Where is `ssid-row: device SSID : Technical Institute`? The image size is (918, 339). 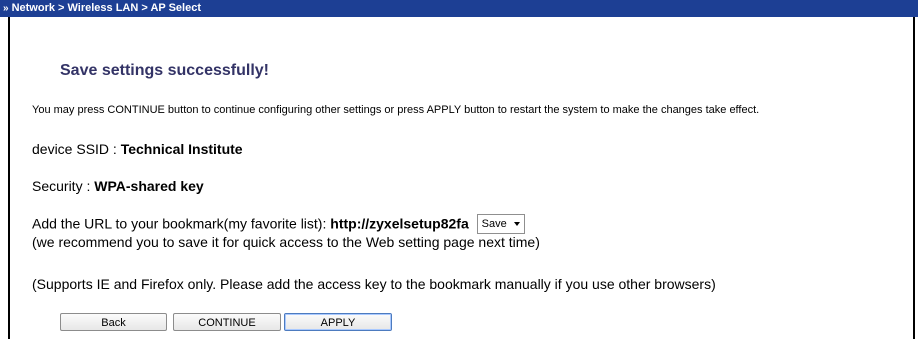 ssid-row: device SSID : Technical Institute is located at coordinates (137, 149).